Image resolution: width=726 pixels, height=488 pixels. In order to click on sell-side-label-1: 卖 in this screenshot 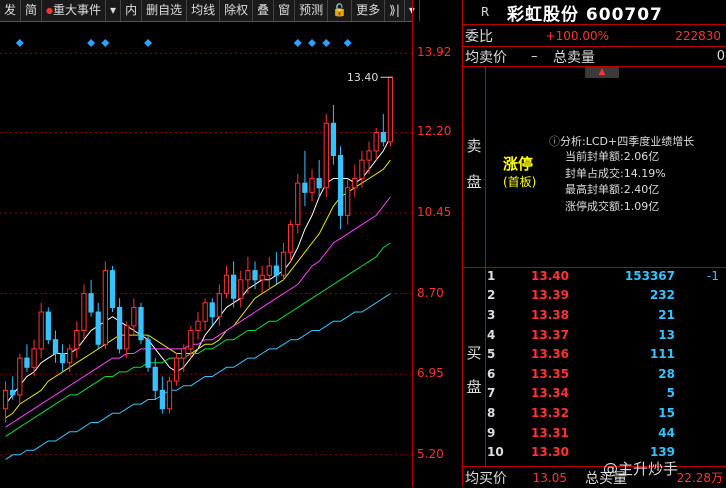, I will do `click(474, 146)`.